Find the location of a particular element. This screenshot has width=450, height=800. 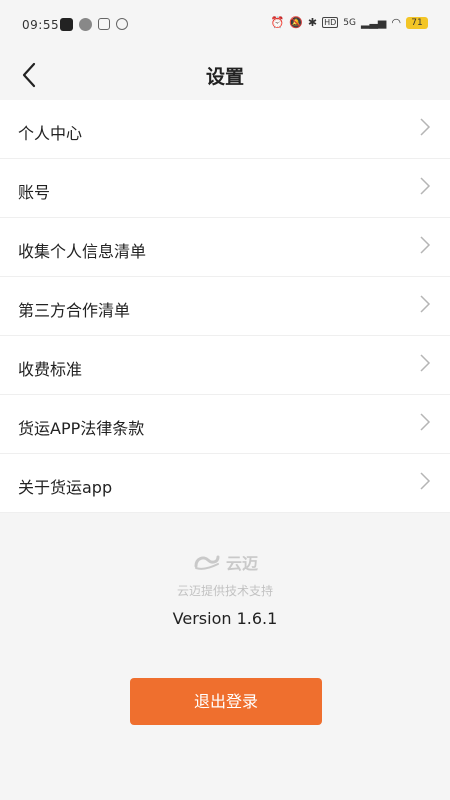

link-icon is located at coordinates (122, 24).